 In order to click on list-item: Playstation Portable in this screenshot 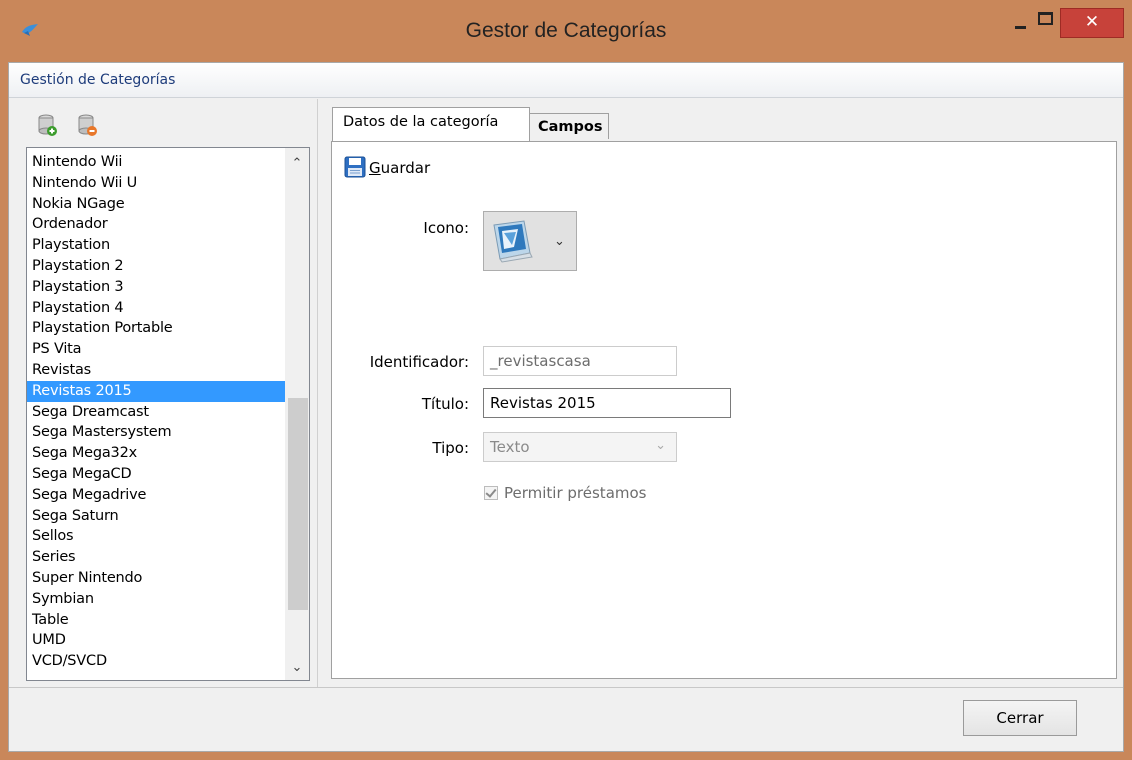, I will do `click(156, 328)`.